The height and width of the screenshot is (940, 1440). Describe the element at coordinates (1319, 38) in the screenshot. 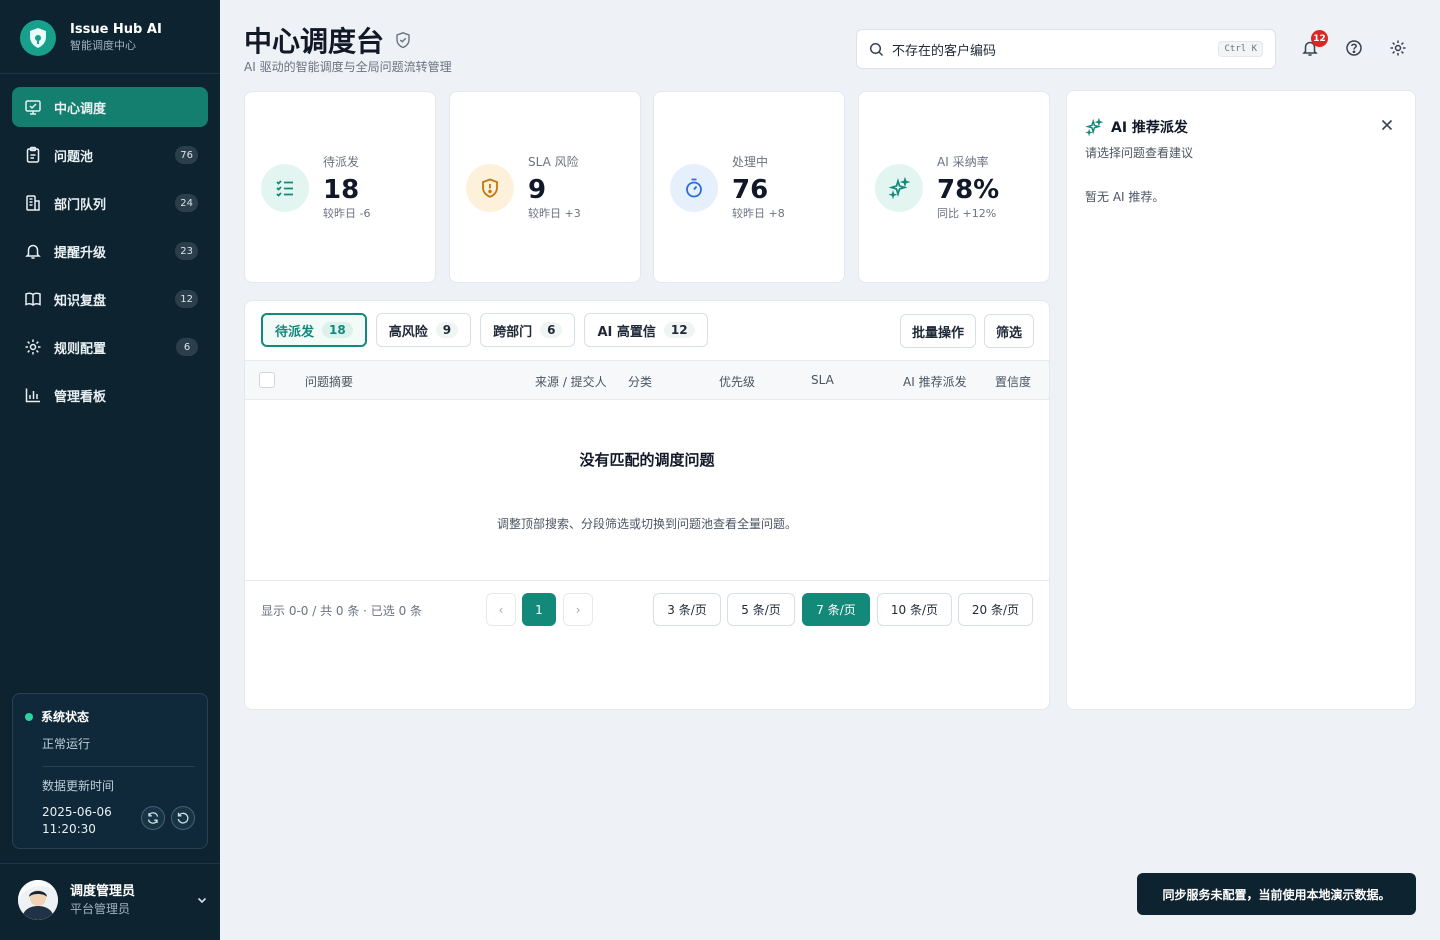

I see `notification-badge: 12` at that location.